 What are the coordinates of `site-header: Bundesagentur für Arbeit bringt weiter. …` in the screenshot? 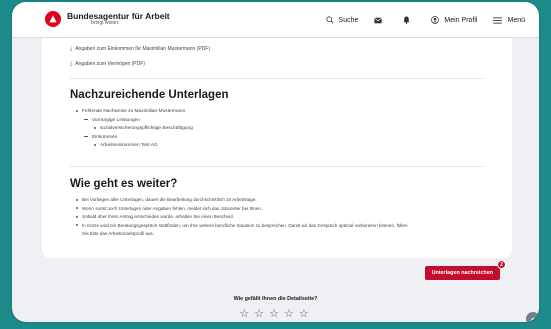 It's located at (275, 20).